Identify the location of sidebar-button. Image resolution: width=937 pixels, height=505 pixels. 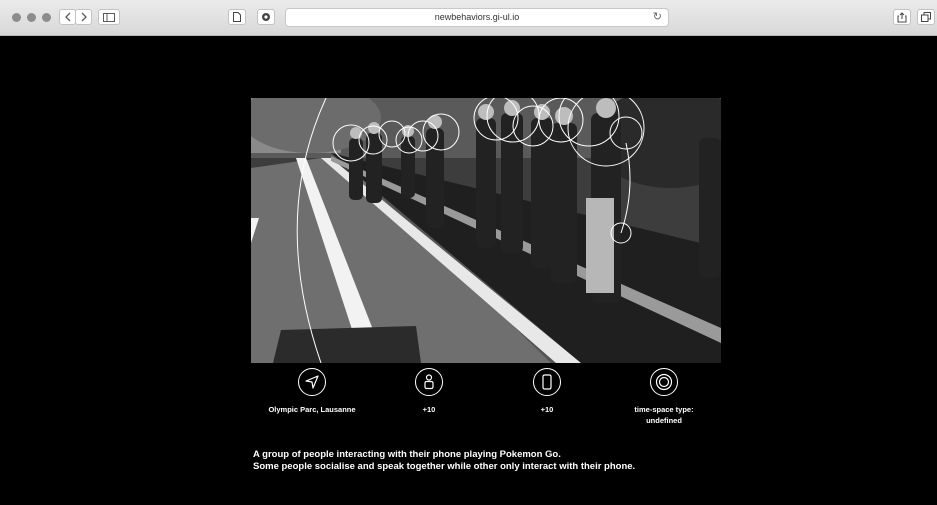
(109, 17).